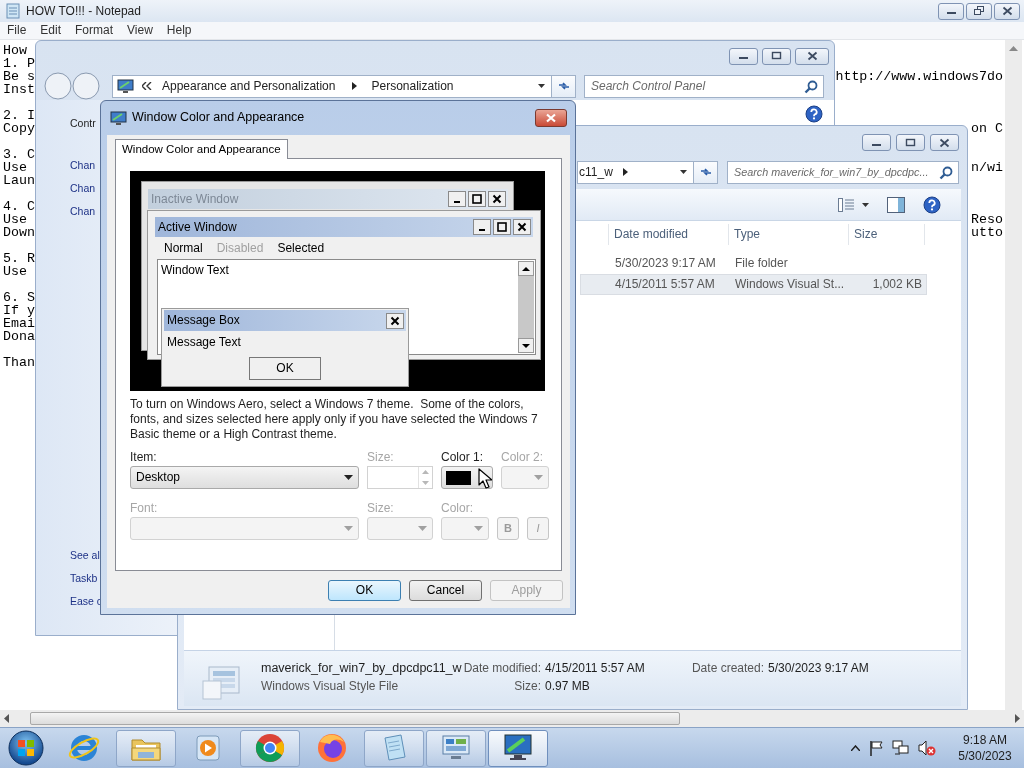 Image resolution: width=1024 pixels, height=768 pixels. Describe the element at coordinates (855, 748) in the screenshot. I see `show-hidden-icons-button` at that location.